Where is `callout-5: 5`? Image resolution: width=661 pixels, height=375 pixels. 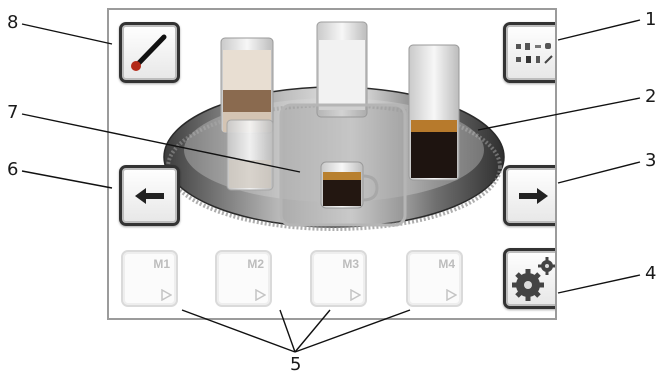 callout-5: 5 is located at coordinates (296, 364).